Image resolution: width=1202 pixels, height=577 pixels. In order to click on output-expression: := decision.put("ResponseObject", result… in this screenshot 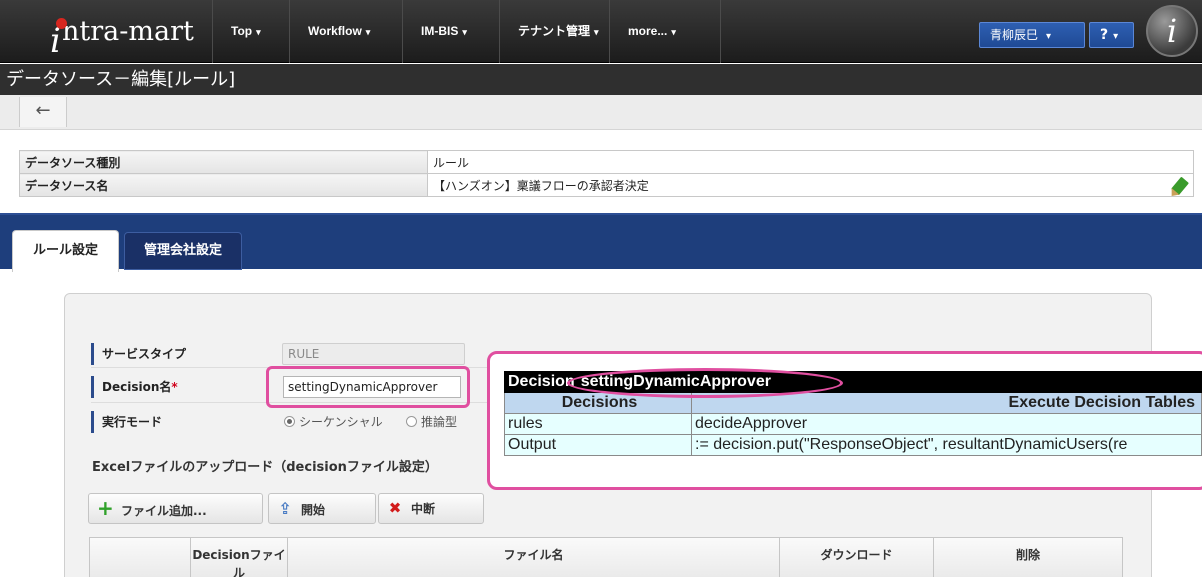, I will do `click(946, 445)`.